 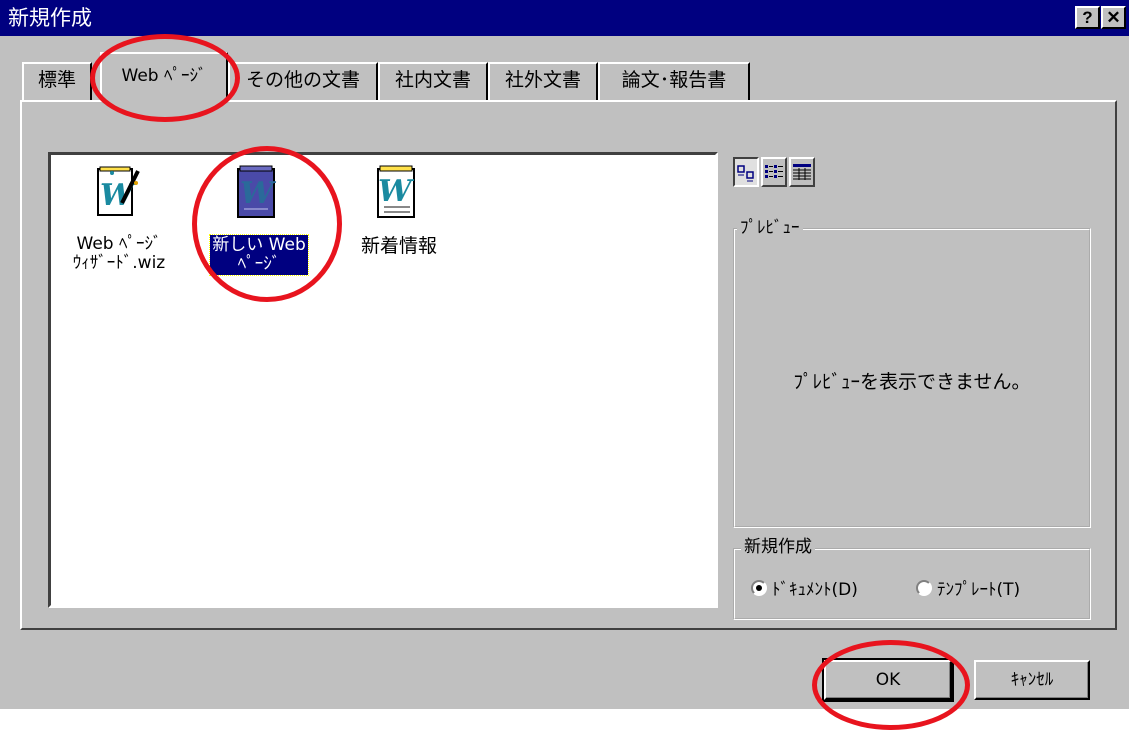 I want to click on ok-button: OK, so click(x=888, y=680).